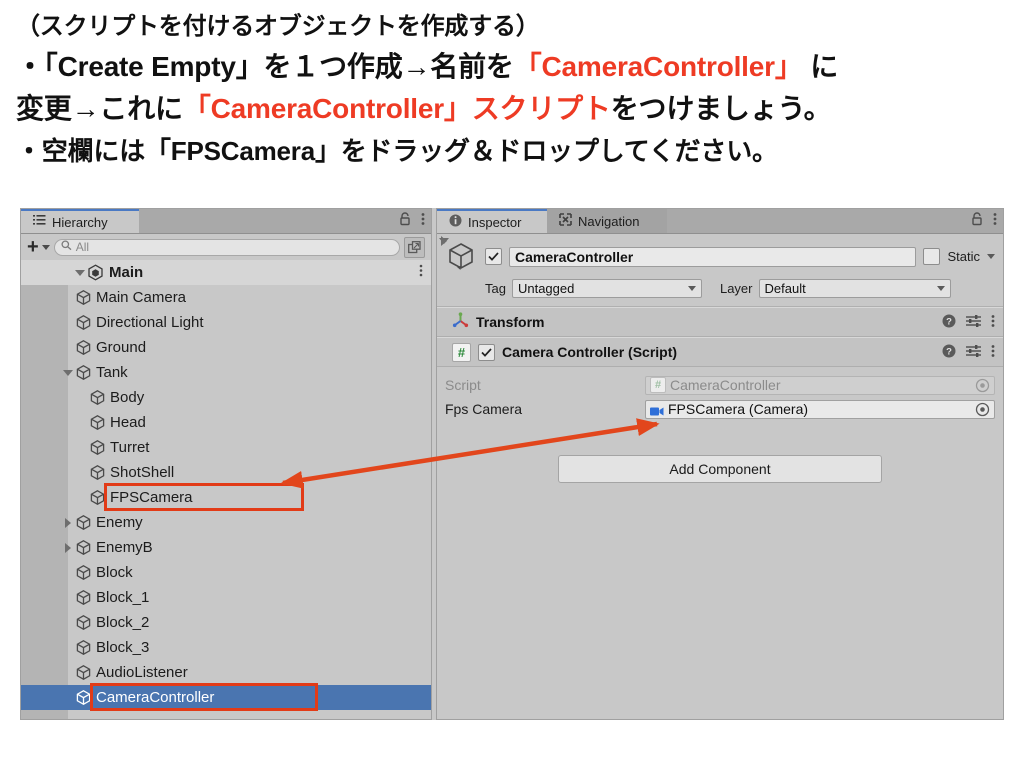  Describe the element at coordinates (95, 272) in the screenshot. I see `unity-scene-icon` at that location.